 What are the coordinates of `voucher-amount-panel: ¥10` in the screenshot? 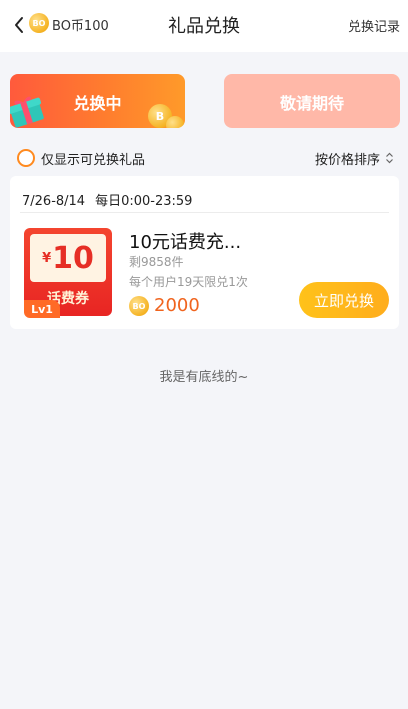 It's located at (68, 258).